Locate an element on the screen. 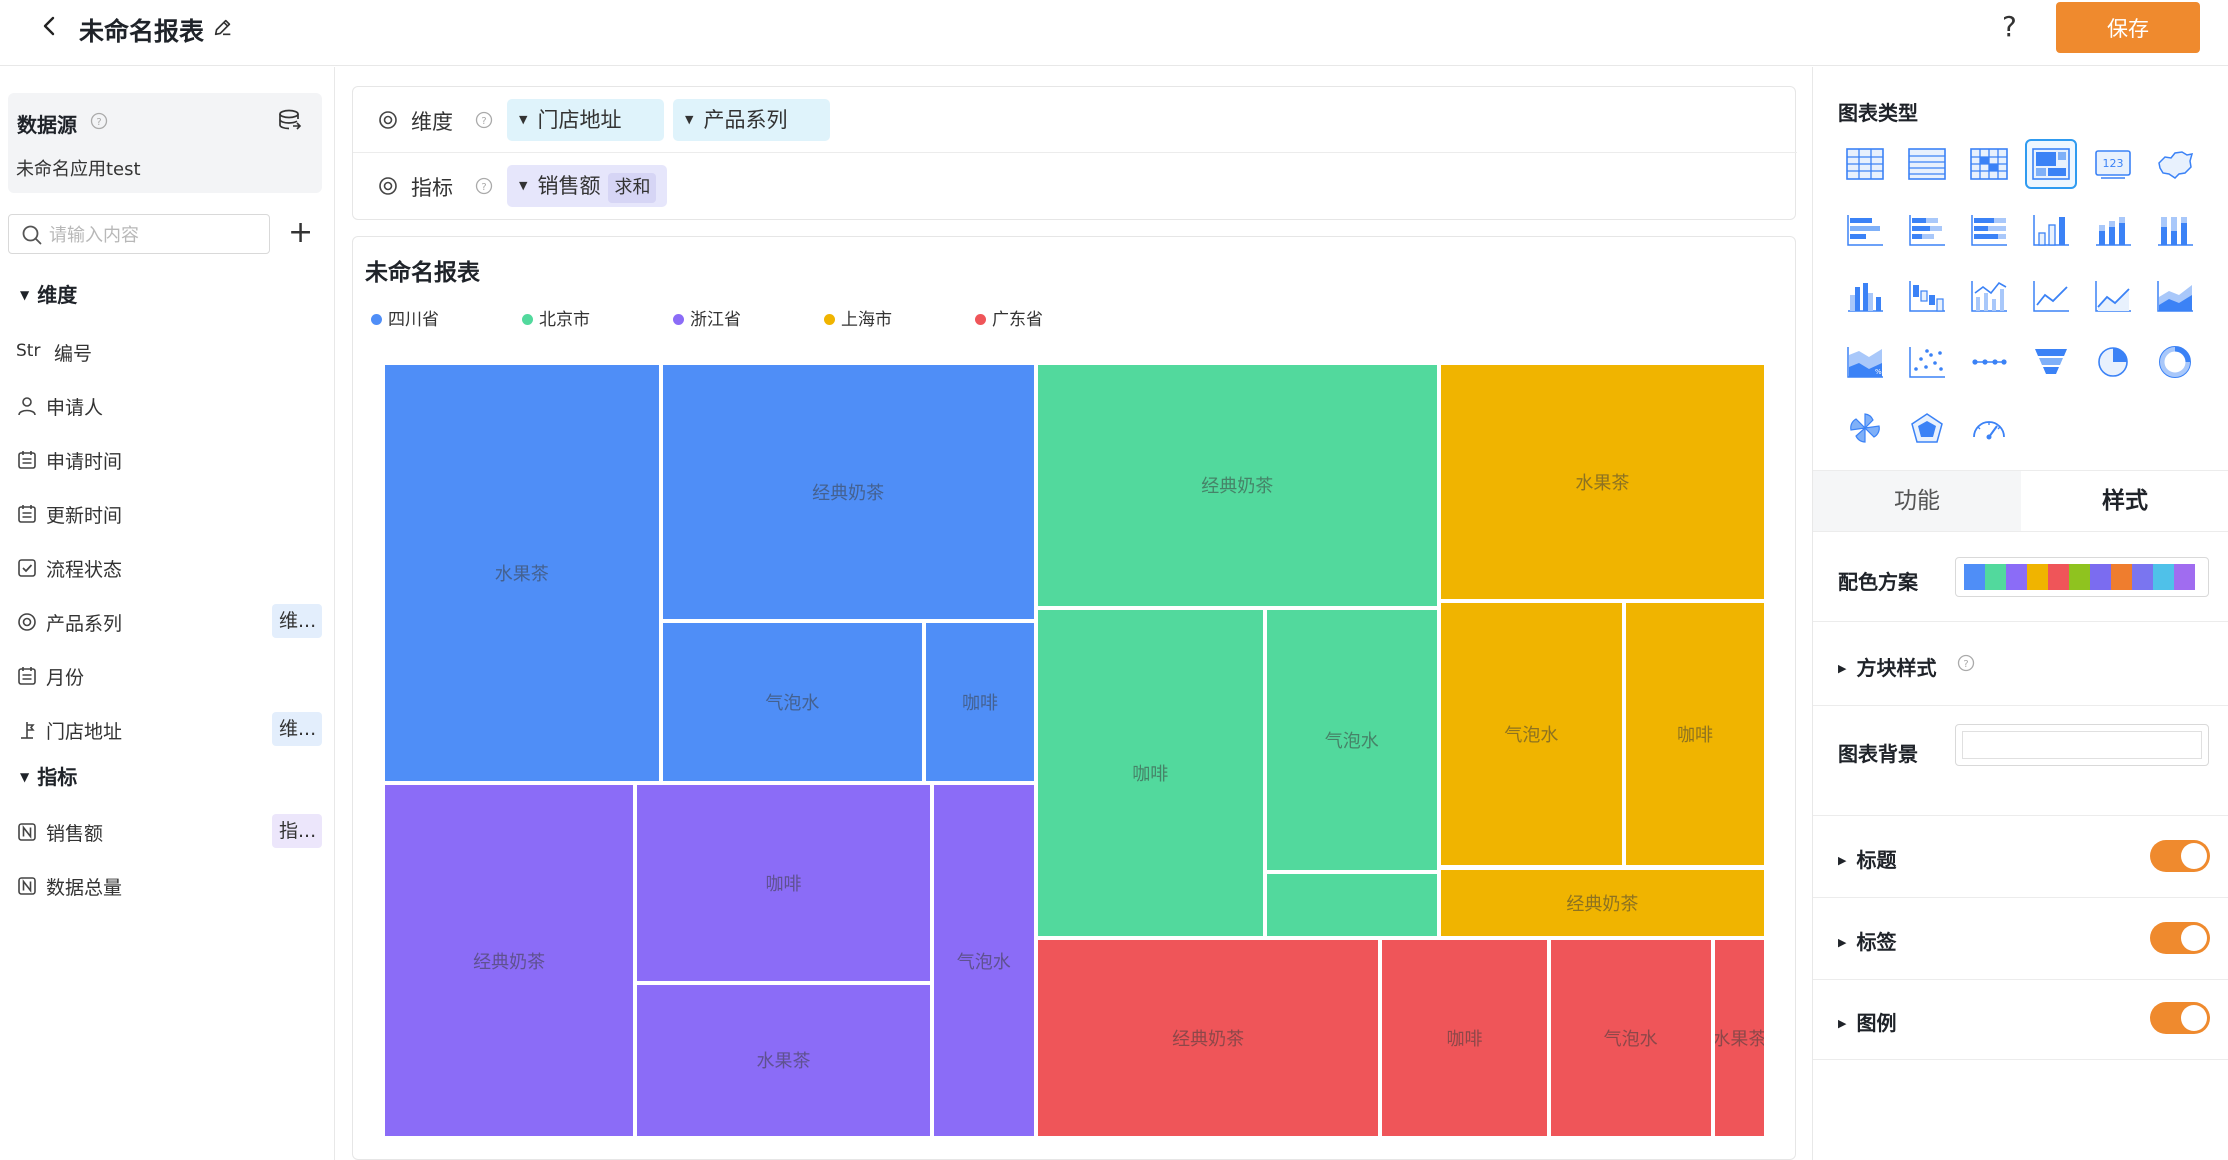 The image size is (2228, 1160). detail-table-icon is located at coordinates (1927, 164).